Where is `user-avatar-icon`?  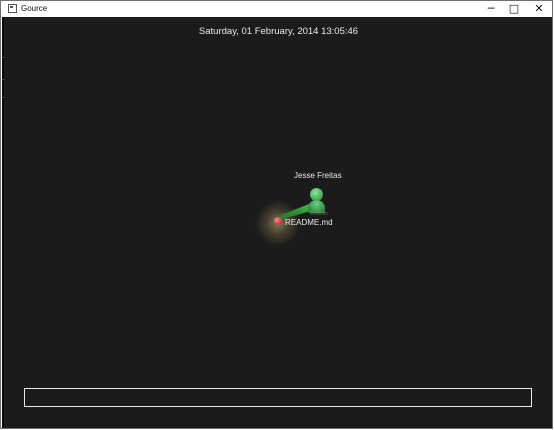
user-avatar-icon is located at coordinates (318, 201).